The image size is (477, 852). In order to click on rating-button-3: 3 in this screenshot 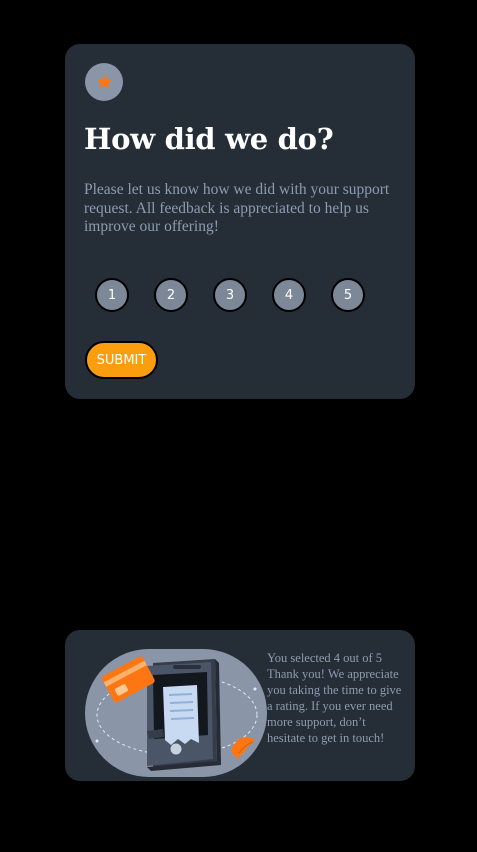, I will do `click(230, 295)`.